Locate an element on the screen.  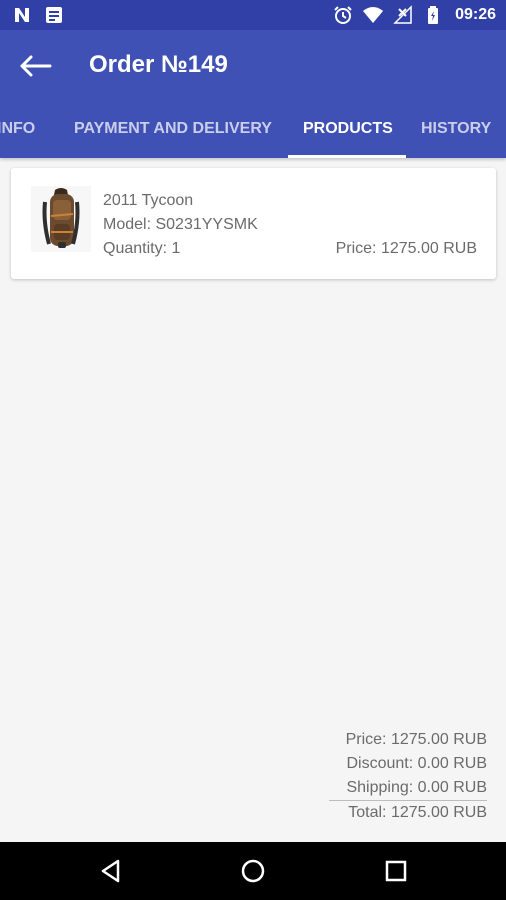
product-model: Model: S0231YYSMK is located at coordinates (180, 224).